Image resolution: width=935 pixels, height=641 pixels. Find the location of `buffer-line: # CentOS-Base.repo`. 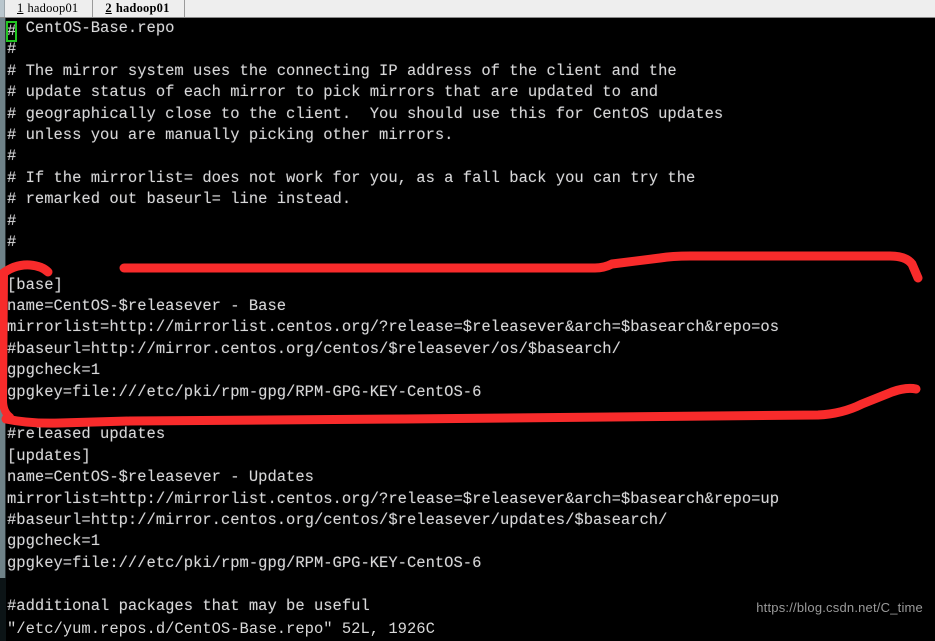

buffer-line: # CentOS-Base.repo is located at coordinates (470, 30).